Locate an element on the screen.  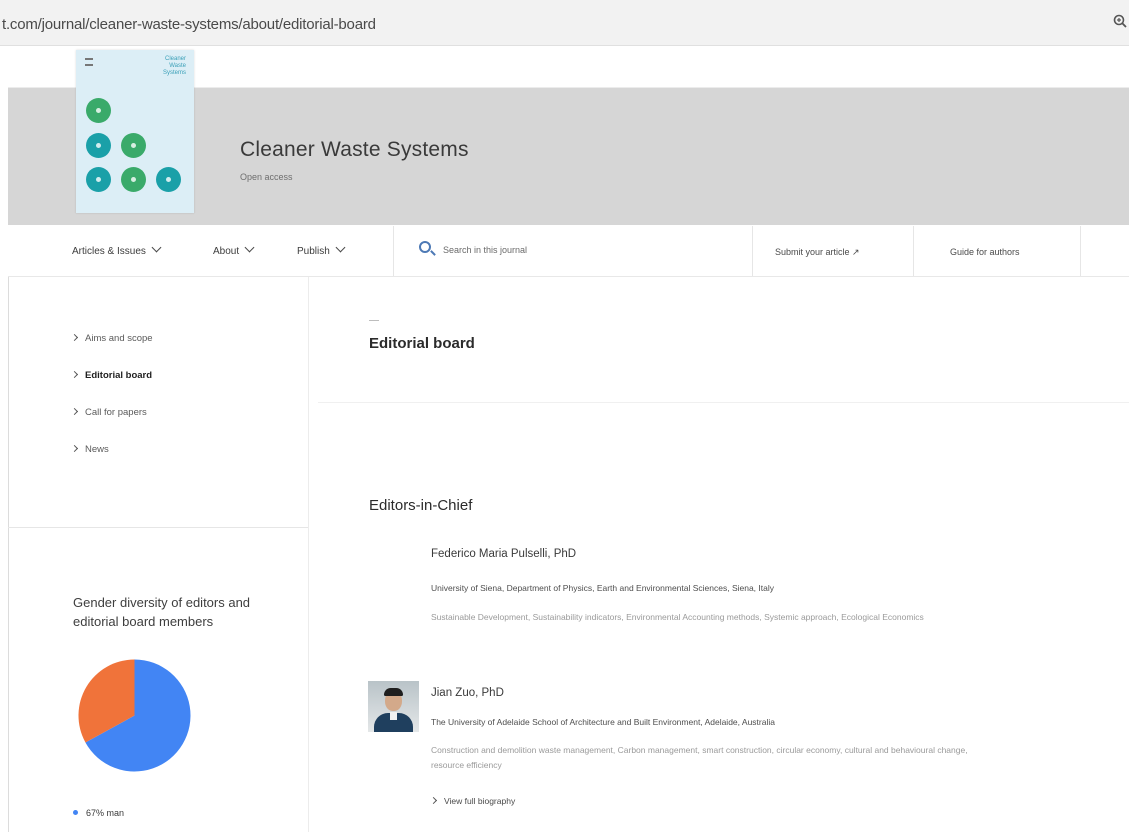
sidebar-item-editorial-board: Editorial board is located at coordinates (111, 375).